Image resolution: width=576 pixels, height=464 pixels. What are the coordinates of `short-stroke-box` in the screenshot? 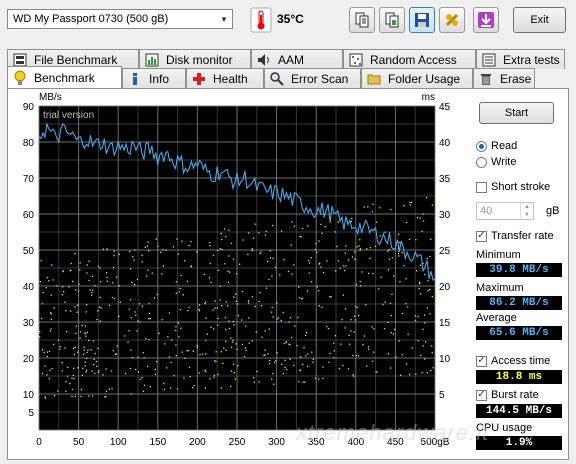 It's located at (481, 187).